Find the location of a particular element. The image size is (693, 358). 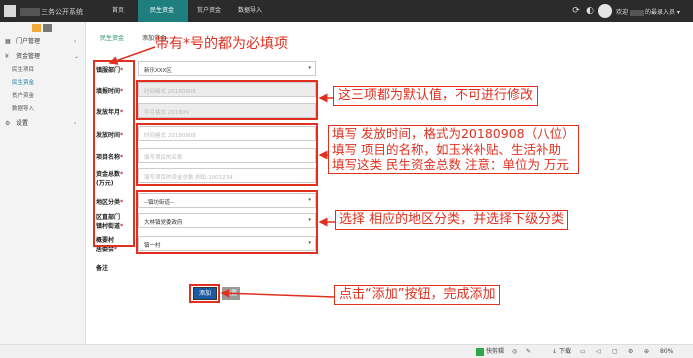

callout-select: 选择 相应的地区分类，并选择下级分类 is located at coordinates (452, 220).